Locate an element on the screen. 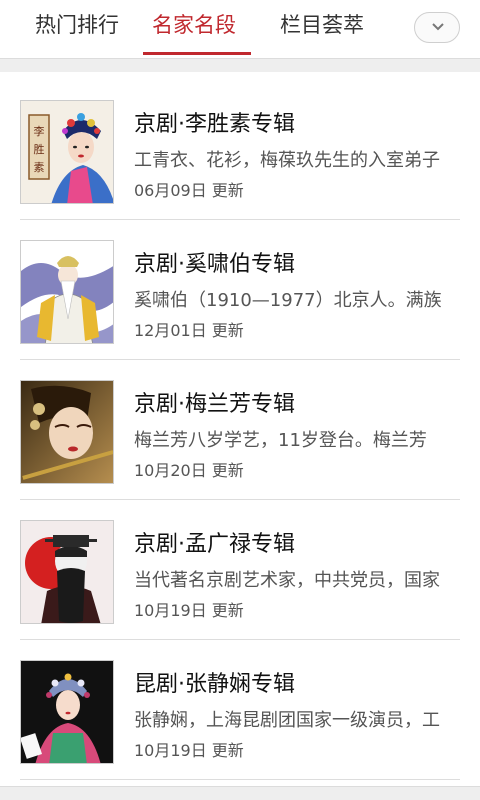 This screenshot has height=800, width=480. album-title: 京剧·奚啸伯专辑 is located at coordinates (214, 264).